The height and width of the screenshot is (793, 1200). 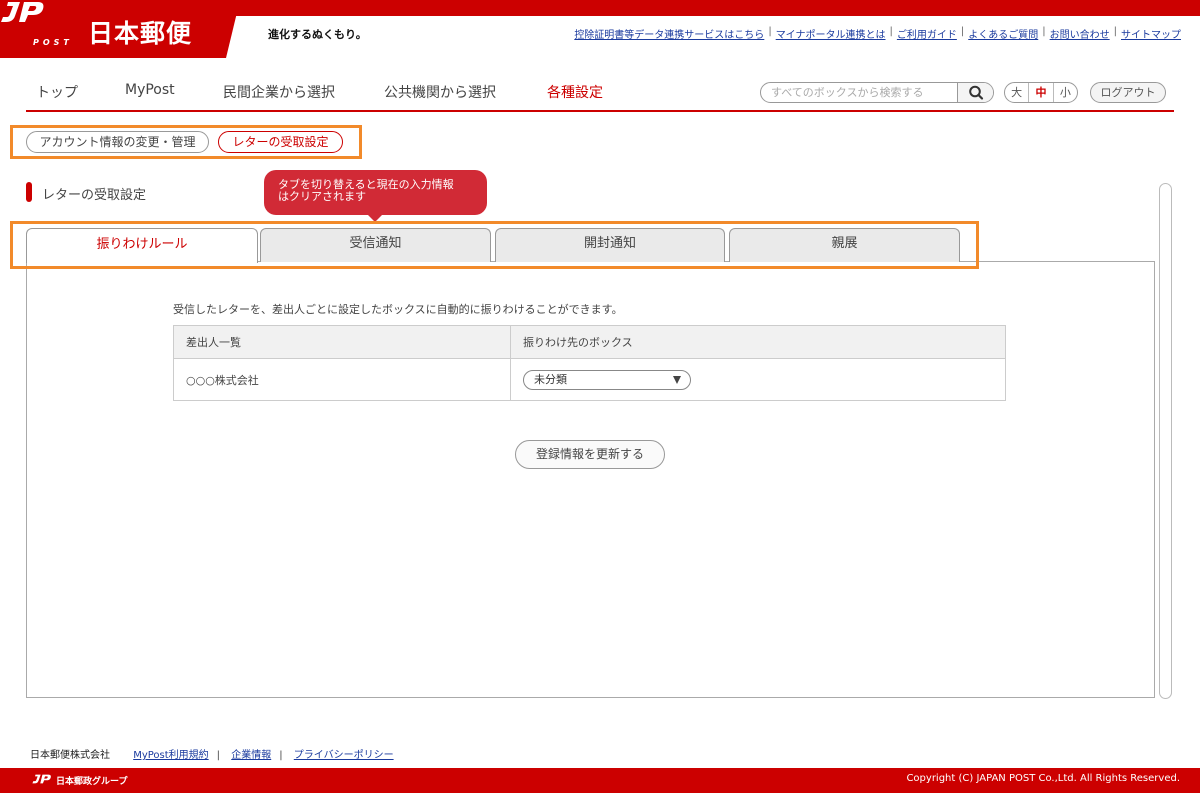 What do you see at coordinates (70, 755) in the screenshot?
I see `footer-company-name: 日本郵便株式会社` at bounding box center [70, 755].